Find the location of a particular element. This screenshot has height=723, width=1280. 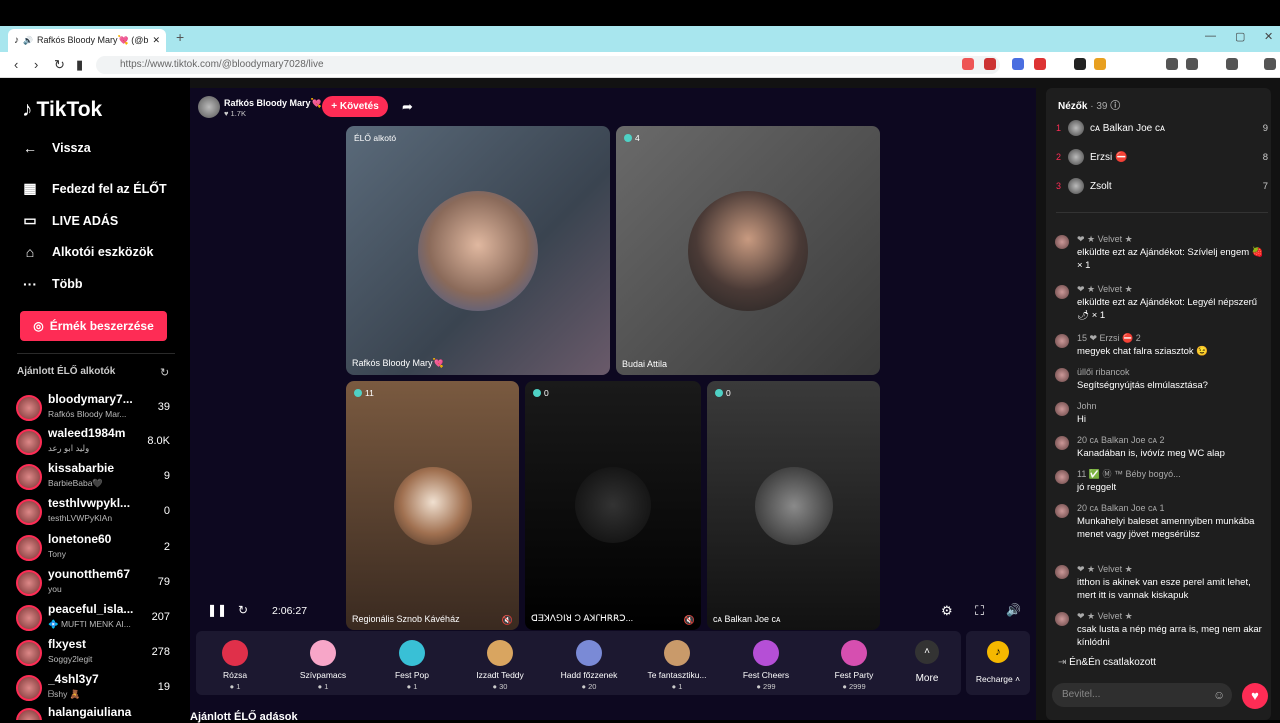

sidebar-item-explore-live: ▦ Fedezd fel az ÉLŐT is located at coordinates (94, 188).